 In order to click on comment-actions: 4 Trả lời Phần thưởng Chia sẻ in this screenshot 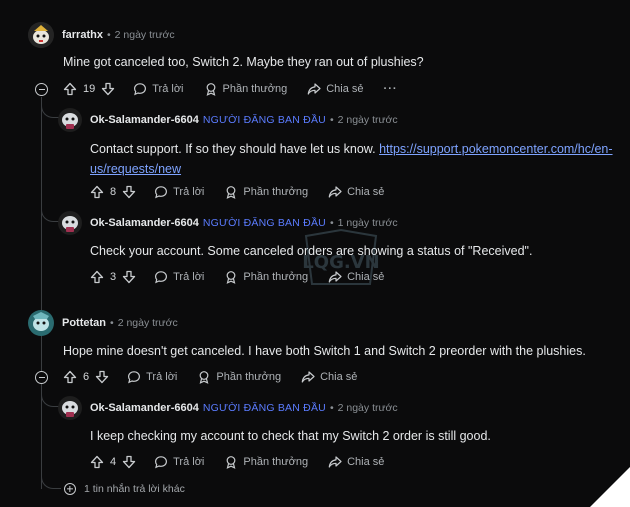, I will do `click(247, 462)`.